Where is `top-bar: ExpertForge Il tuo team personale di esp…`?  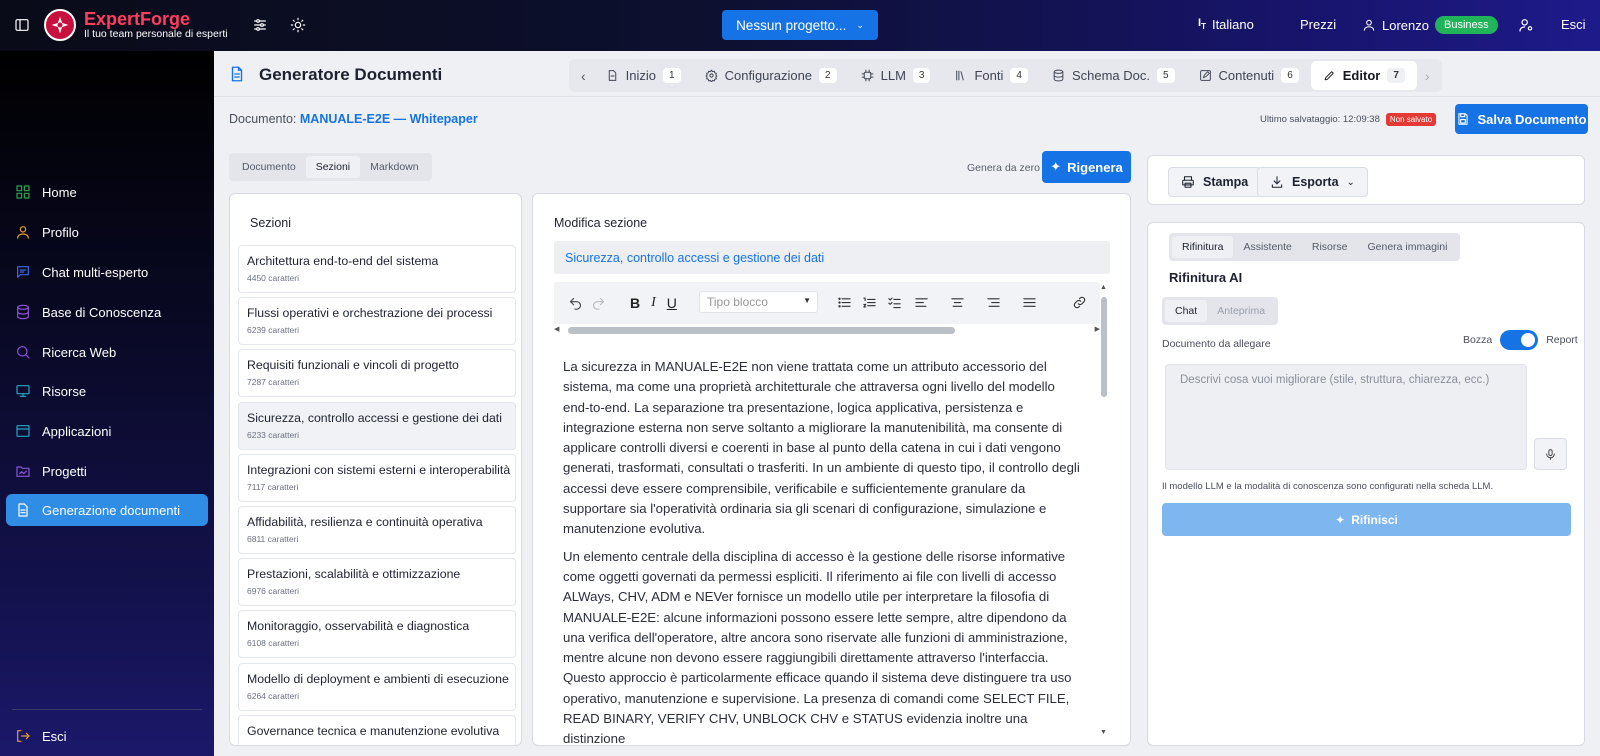 top-bar: ExpertForge Il tuo team personale di esp… is located at coordinates (800, 25).